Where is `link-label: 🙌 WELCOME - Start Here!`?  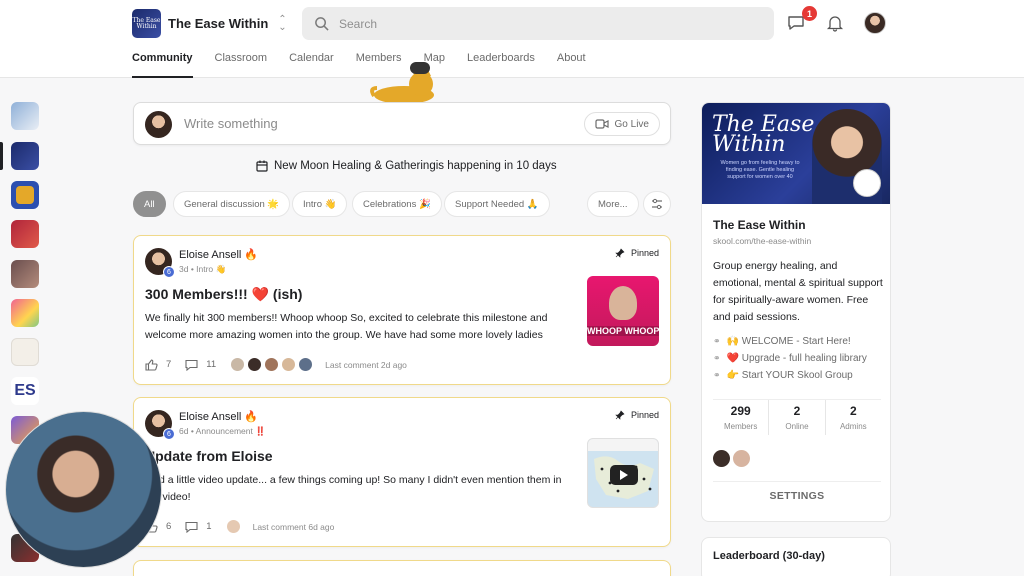 link-label: 🙌 WELCOME - Start Here! is located at coordinates (788, 341).